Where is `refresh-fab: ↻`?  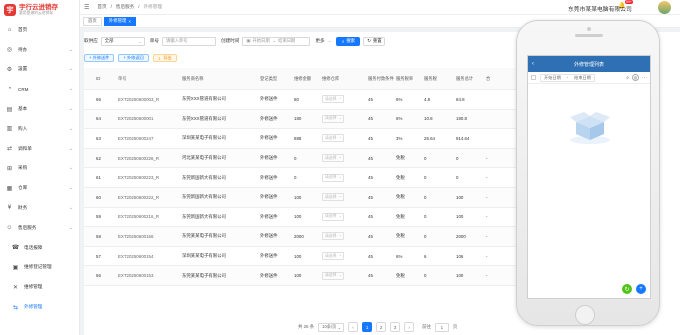
refresh-fab: ↻ is located at coordinates (627, 289).